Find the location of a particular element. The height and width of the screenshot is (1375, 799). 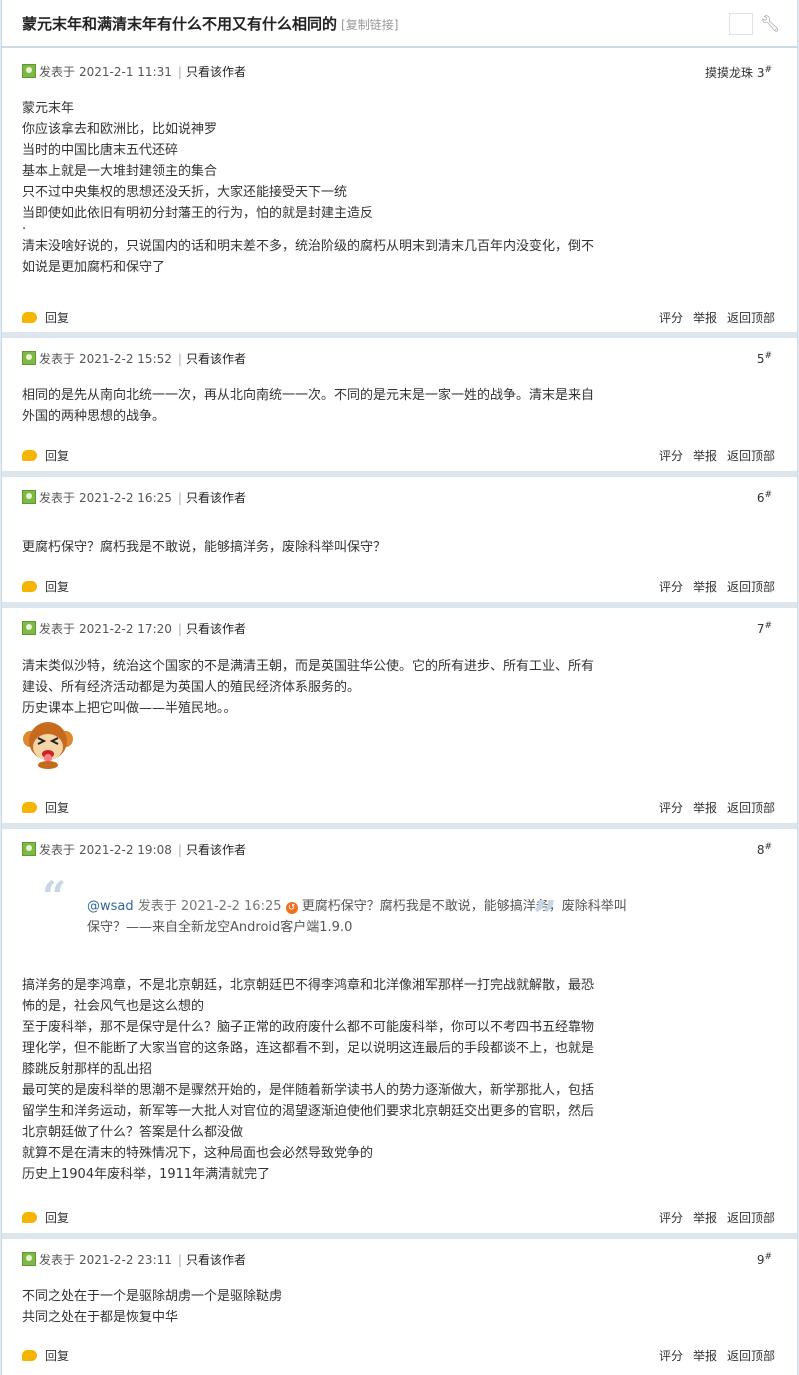

content-line: 当即使如此依旧有明初分封藩王的行为，怕的就是封建主造反 is located at coordinates (198, 213).